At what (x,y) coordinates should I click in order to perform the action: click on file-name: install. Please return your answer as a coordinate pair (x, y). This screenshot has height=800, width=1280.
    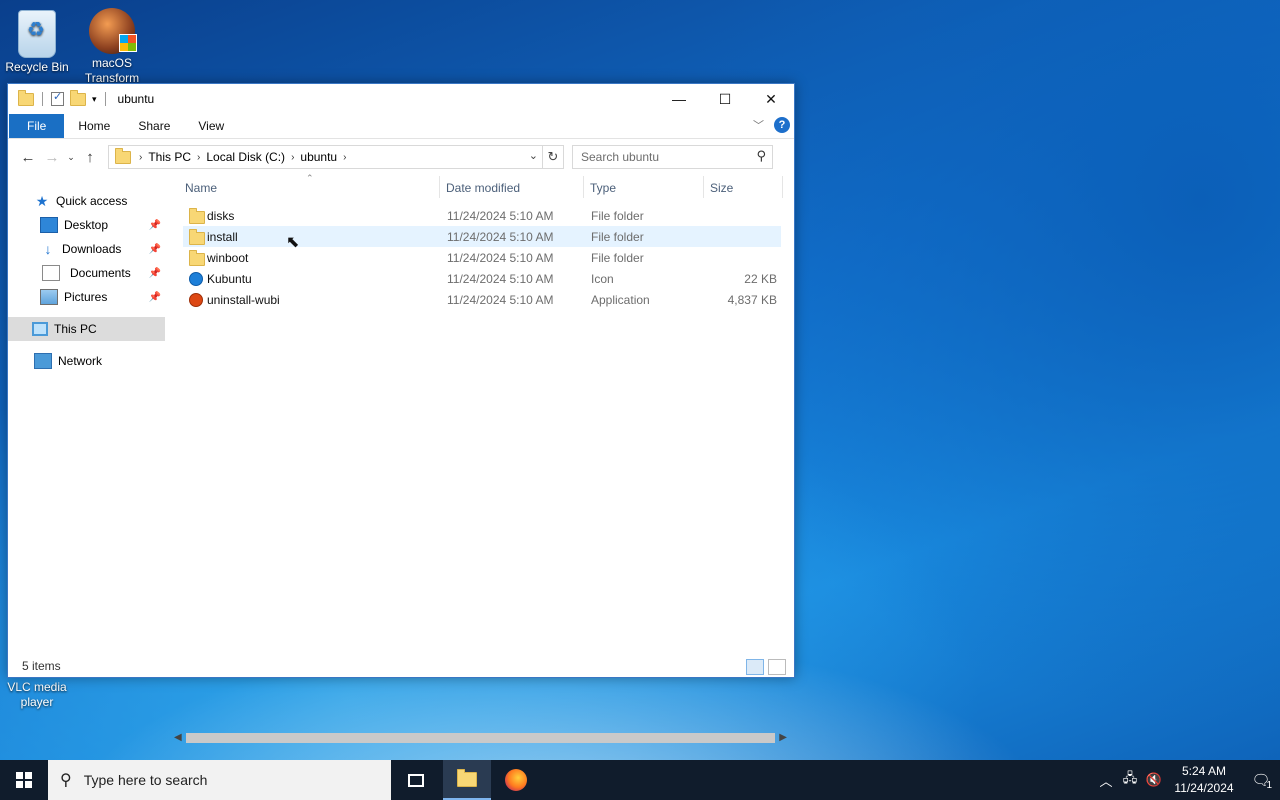
    Looking at the image, I should click on (222, 237).